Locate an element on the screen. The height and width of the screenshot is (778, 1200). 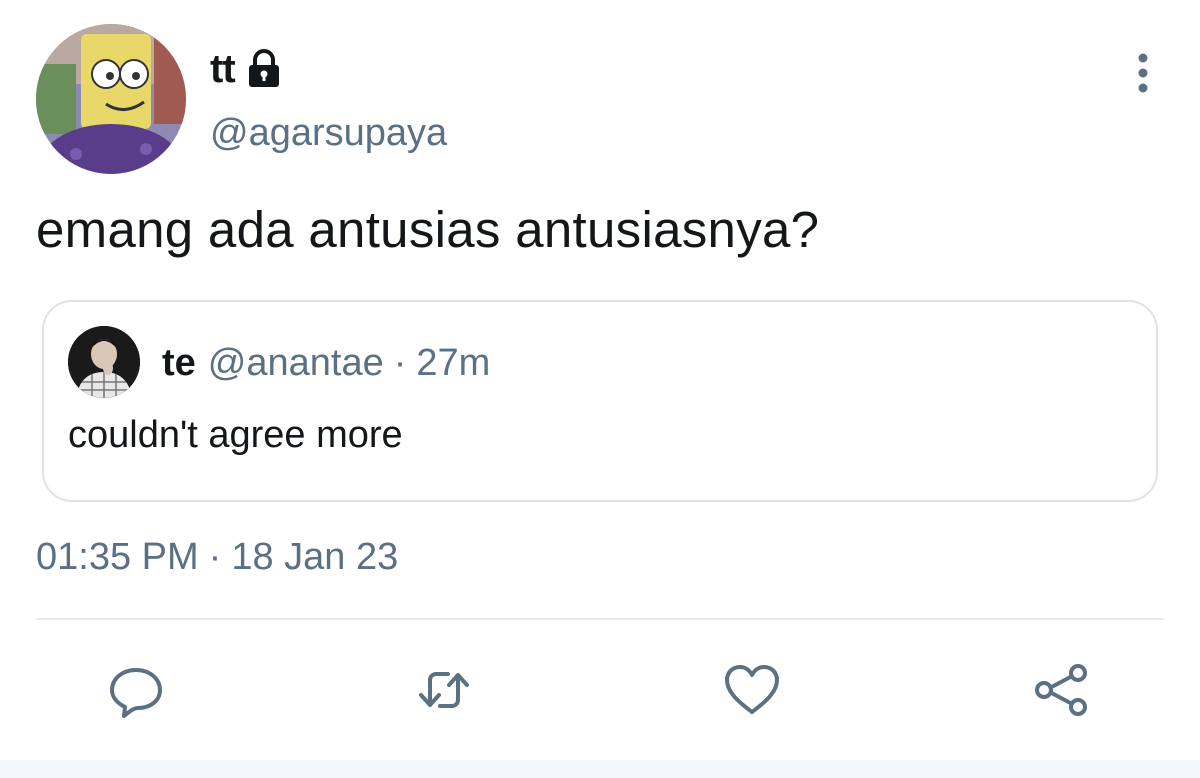
quoted-display-name: te is located at coordinates (179, 363).